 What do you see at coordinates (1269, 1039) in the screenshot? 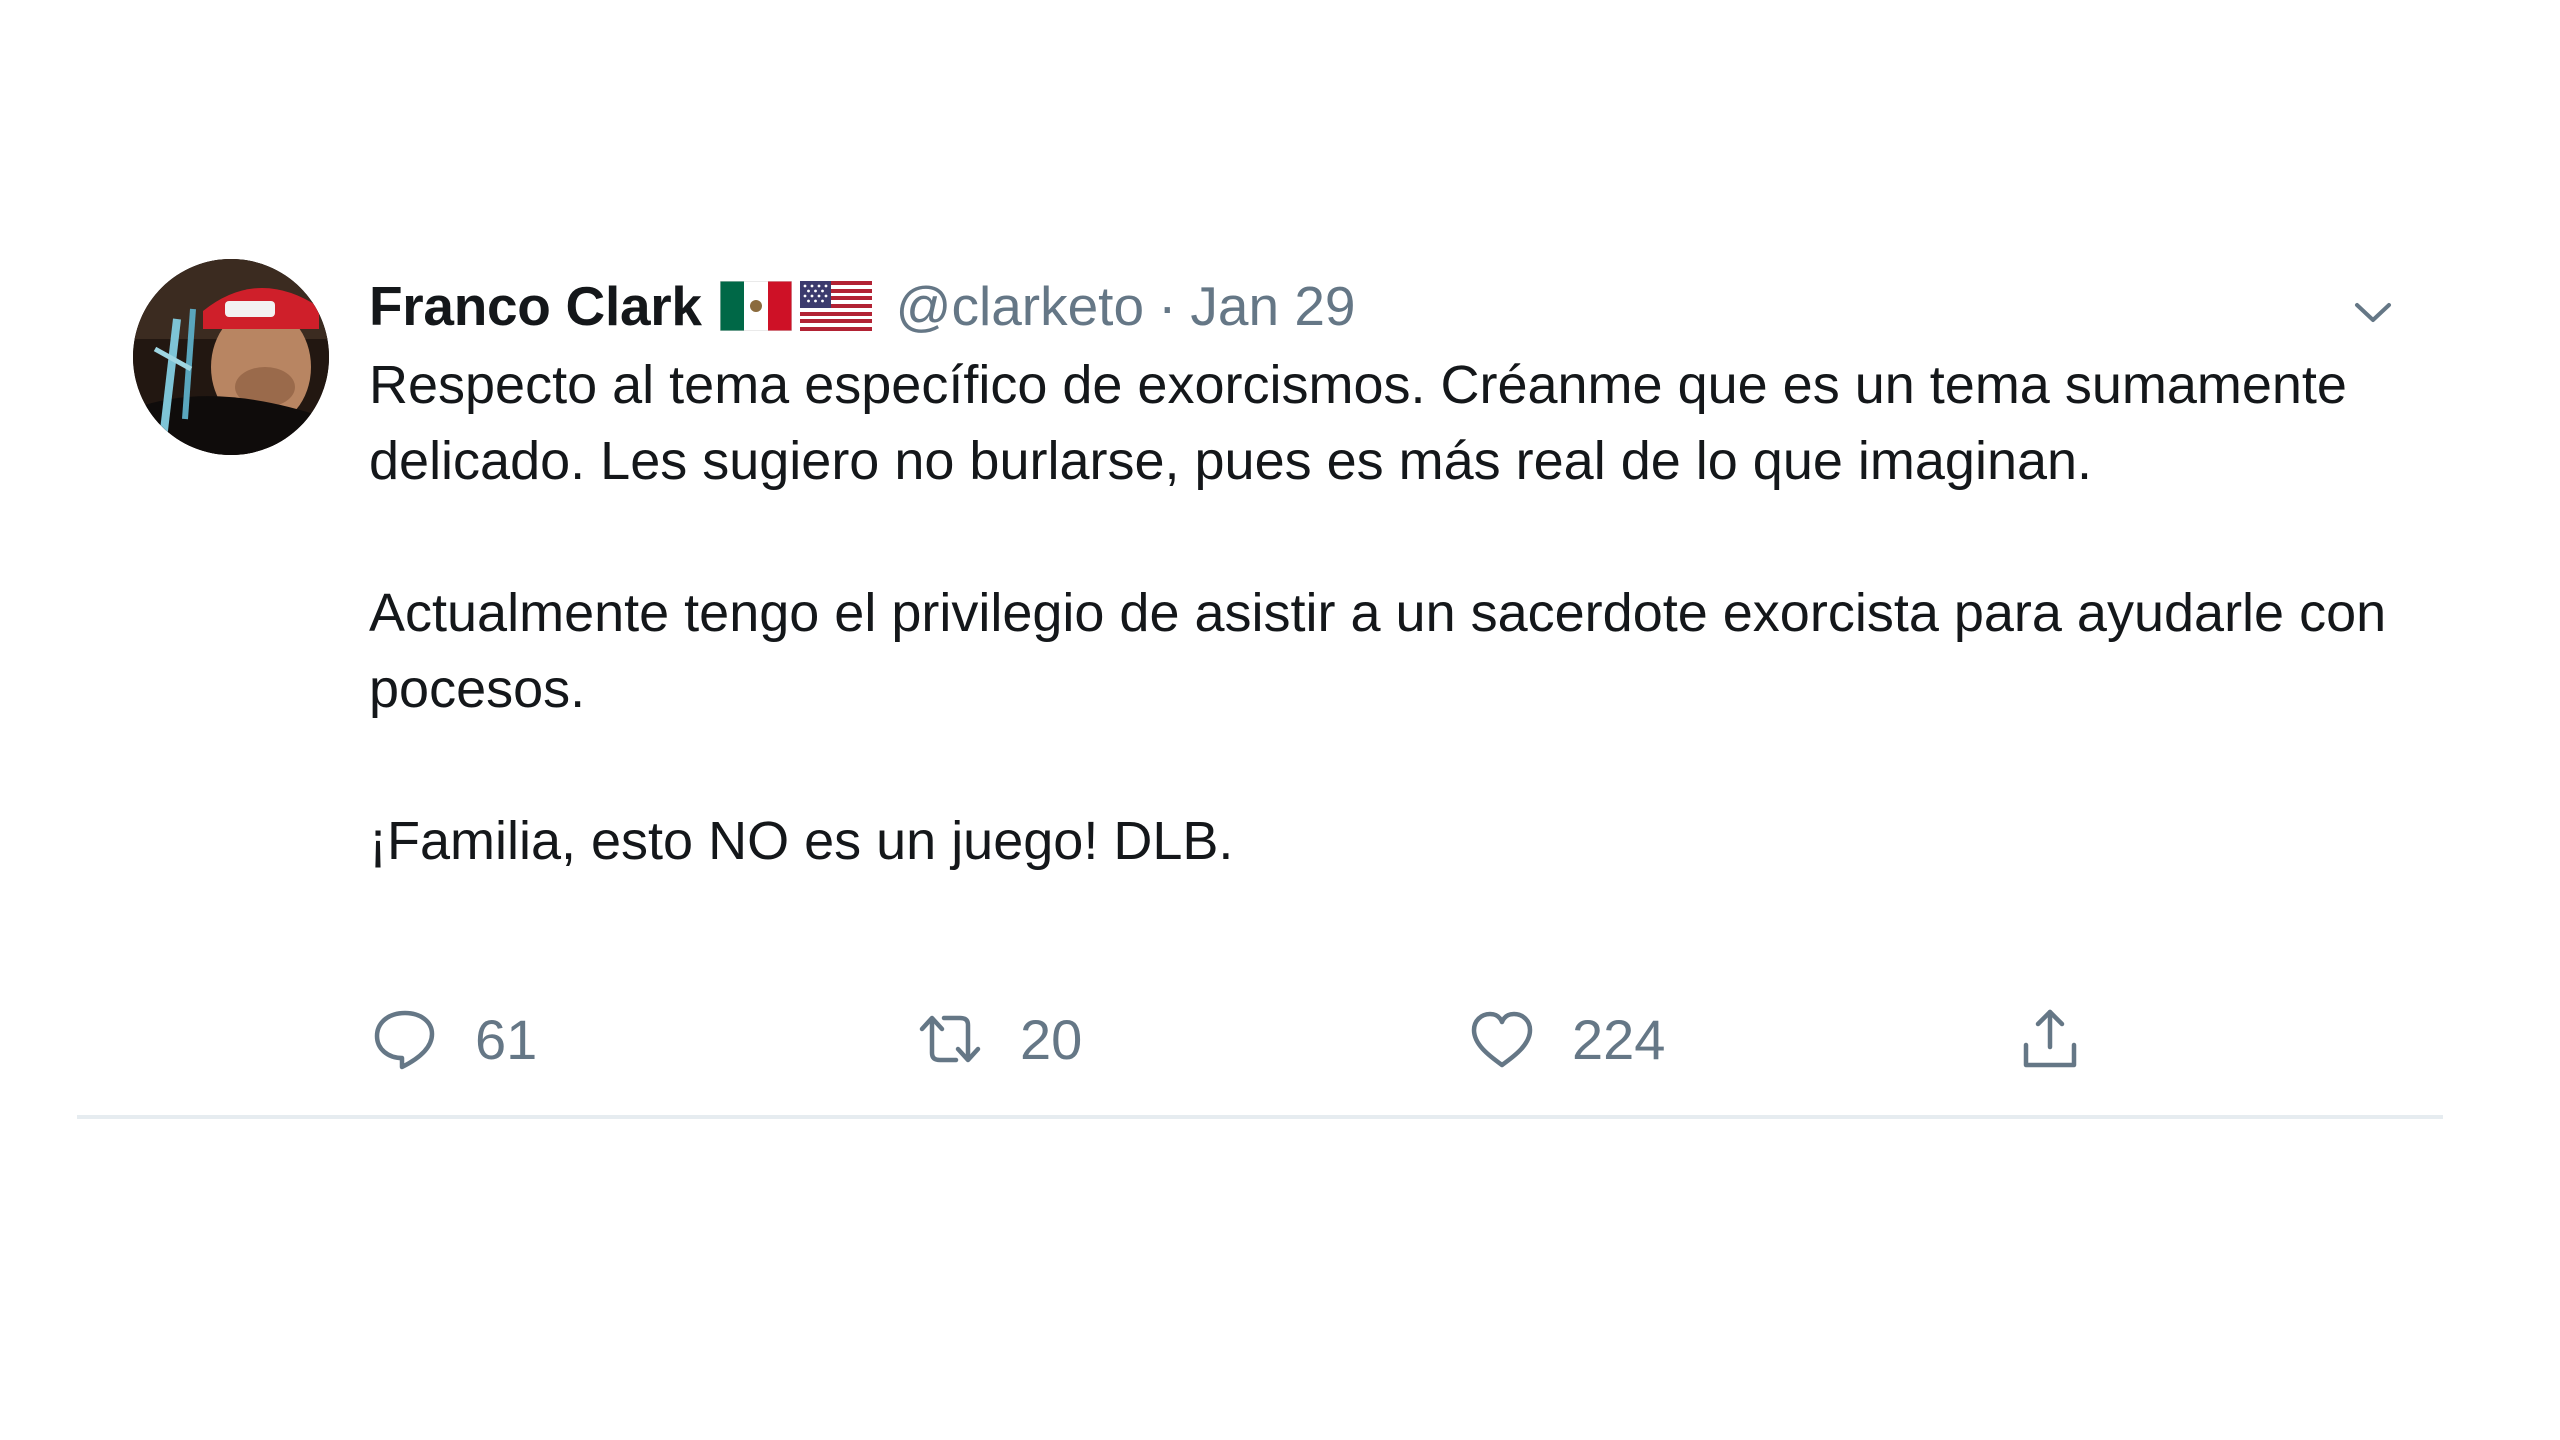
I see `tweet-actions: 61 20 224` at bounding box center [1269, 1039].